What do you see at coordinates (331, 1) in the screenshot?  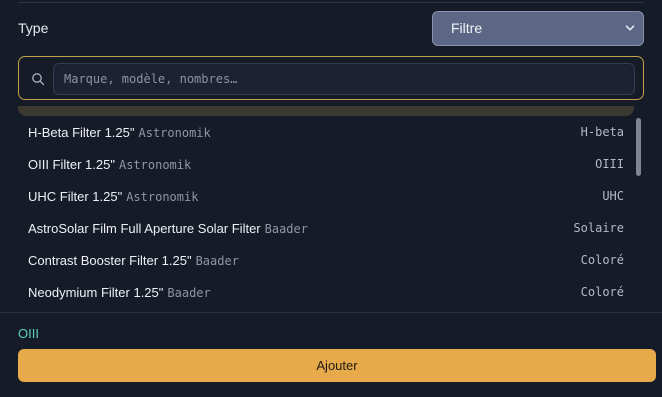 I see `top-divider` at bounding box center [331, 1].